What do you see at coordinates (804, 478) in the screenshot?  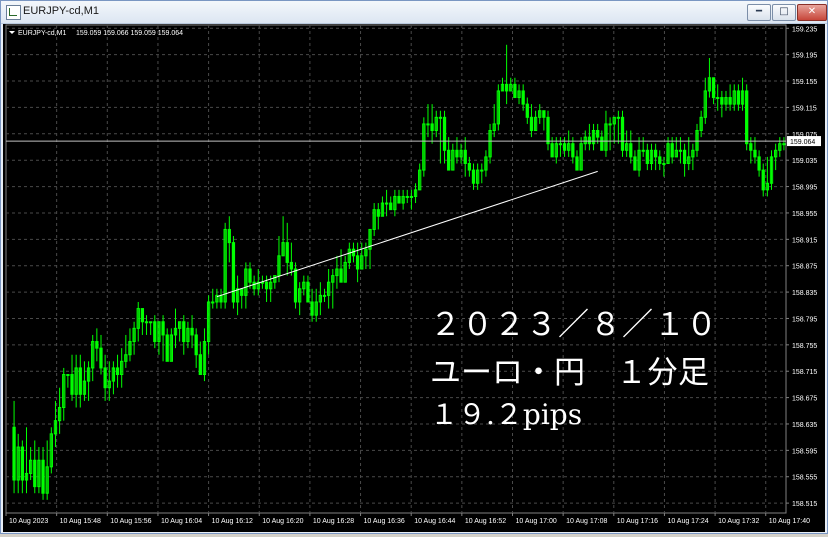 I see `price-tick-label: 158.555` at bounding box center [804, 478].